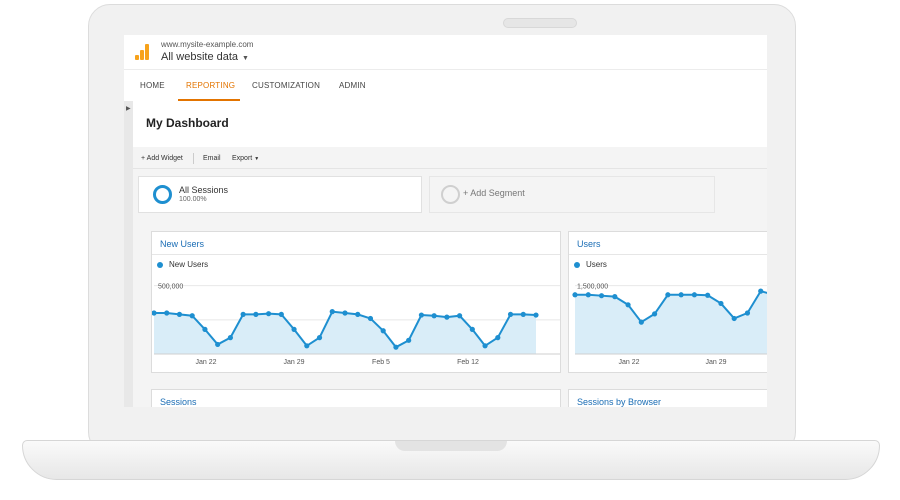 The image size is (900, 500). What do you see at coordinates (200, 57) in the screenshot?
I see `view-name: All website data` at bounding box center [200, 57].